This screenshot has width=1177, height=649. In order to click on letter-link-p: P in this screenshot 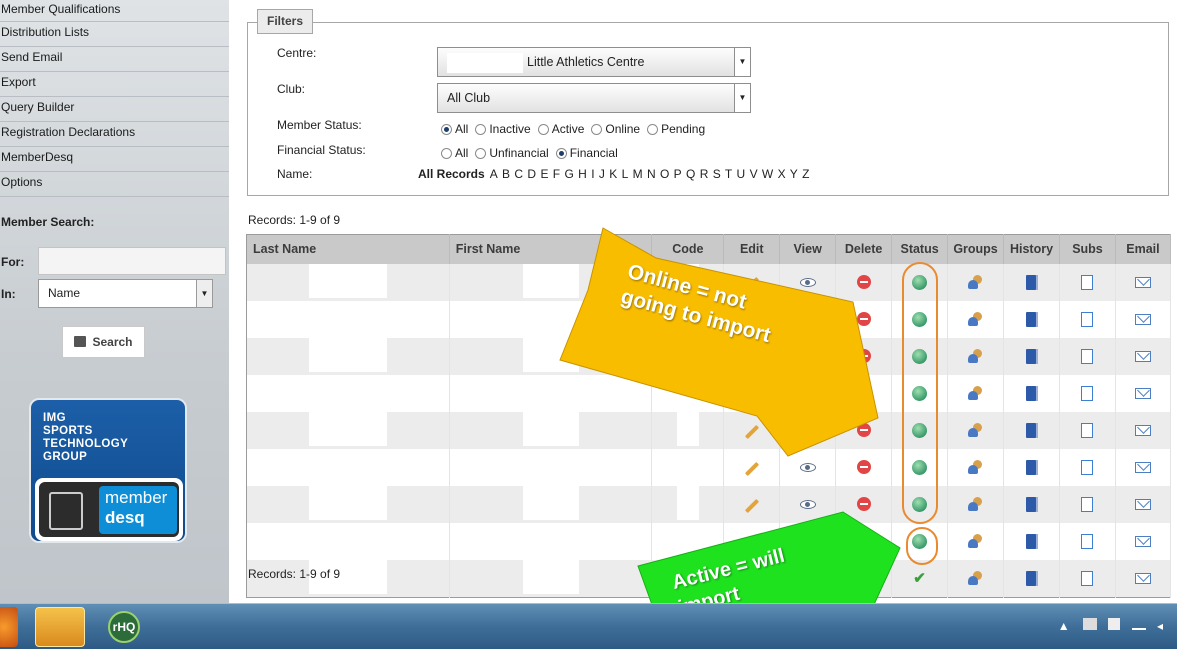, I will do `click(678, 174)`.